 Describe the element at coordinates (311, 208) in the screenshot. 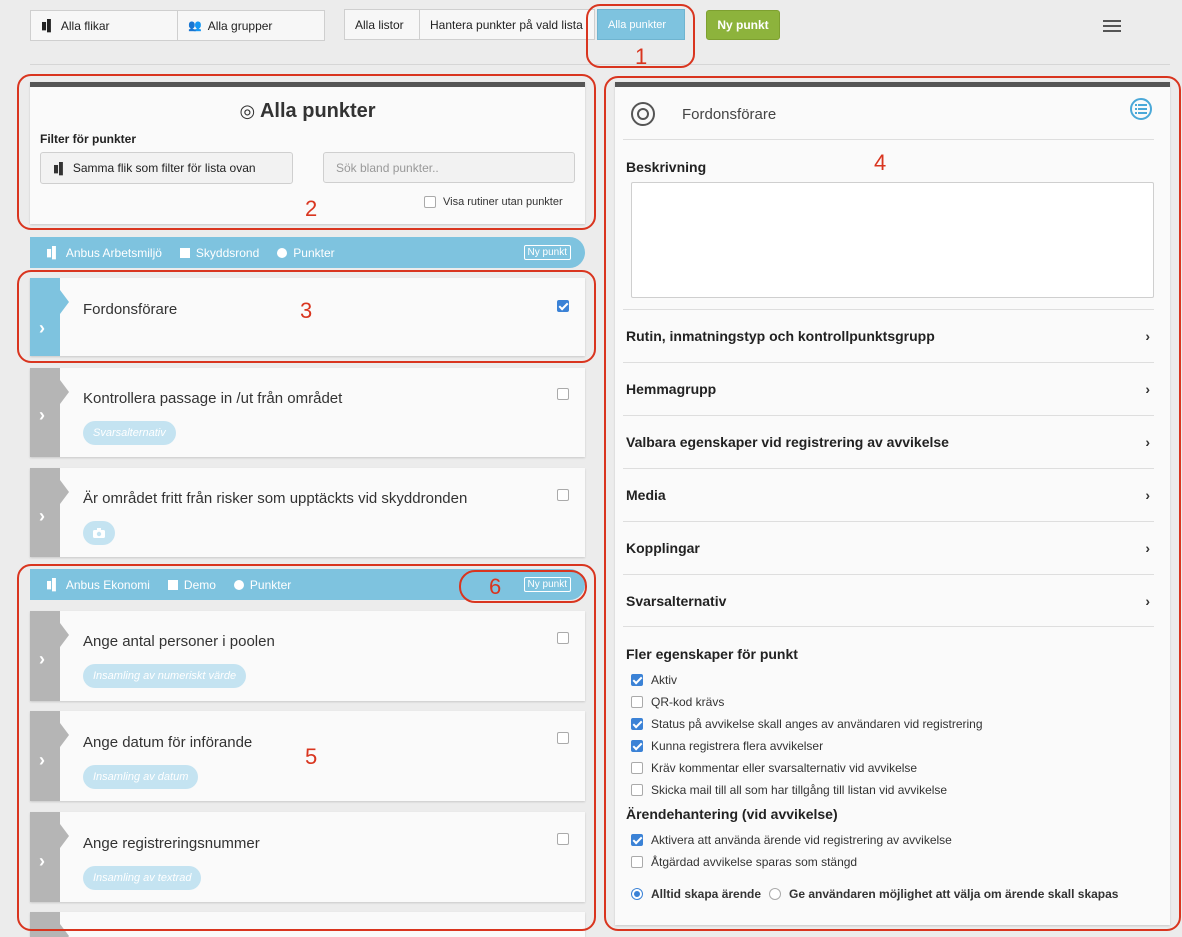

I see `annotation-number: 2` at that location.